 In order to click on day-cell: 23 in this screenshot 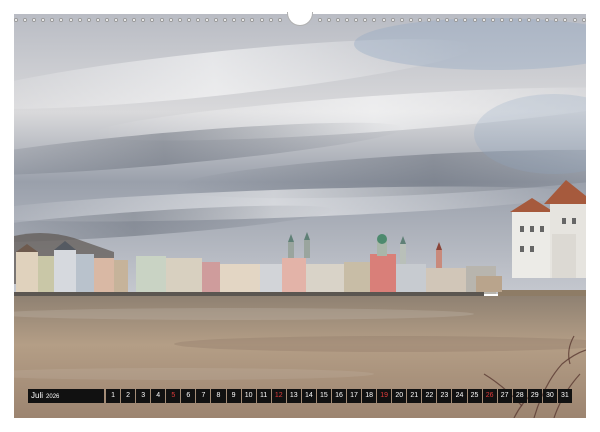, I will do `click(444, 396)`.